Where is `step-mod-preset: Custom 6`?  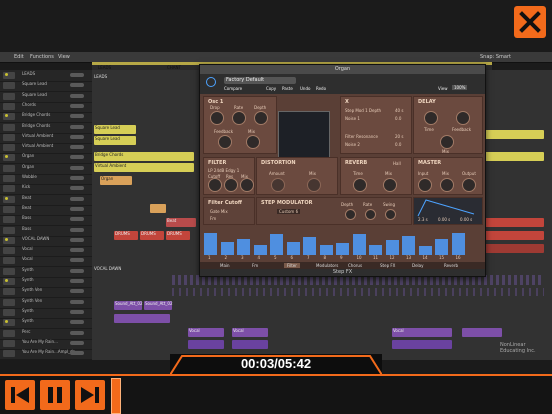 step-mod-preset: Custom 6 is located at coordinates (289, 211).